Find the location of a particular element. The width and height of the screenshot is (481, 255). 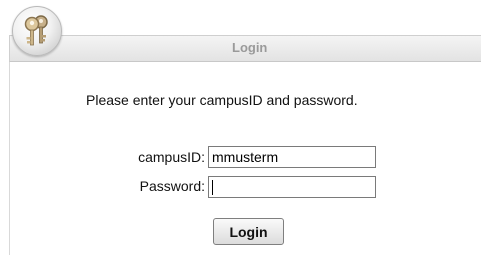

page-title: Login is located at coordinates (250, 47).